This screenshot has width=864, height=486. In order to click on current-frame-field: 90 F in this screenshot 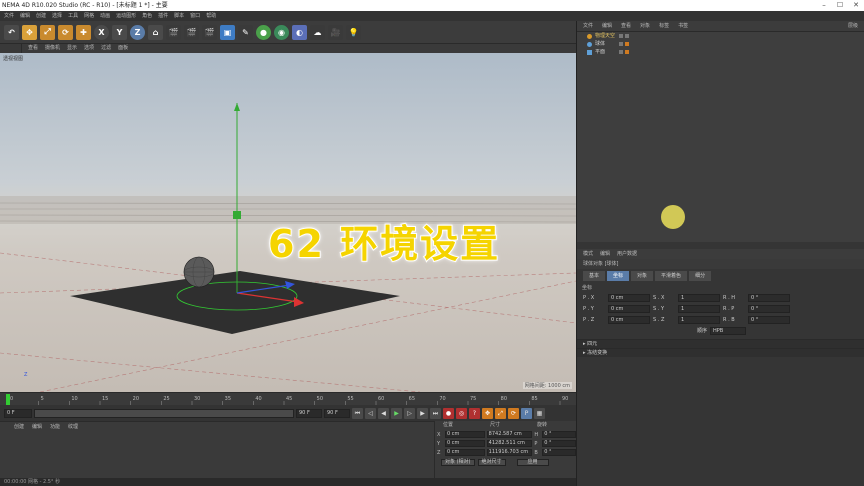, I will do `click(337, 413)`.